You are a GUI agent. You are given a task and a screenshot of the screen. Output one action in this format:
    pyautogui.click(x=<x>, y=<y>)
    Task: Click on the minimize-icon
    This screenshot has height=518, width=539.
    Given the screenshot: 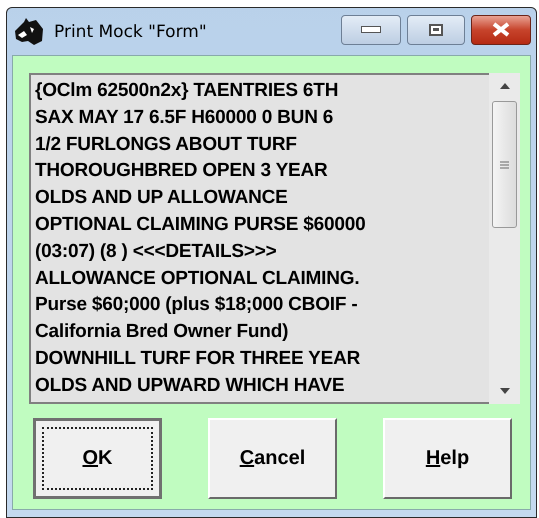 What is the action you would take?
    pyautogui.click(x=371, y=29)
    